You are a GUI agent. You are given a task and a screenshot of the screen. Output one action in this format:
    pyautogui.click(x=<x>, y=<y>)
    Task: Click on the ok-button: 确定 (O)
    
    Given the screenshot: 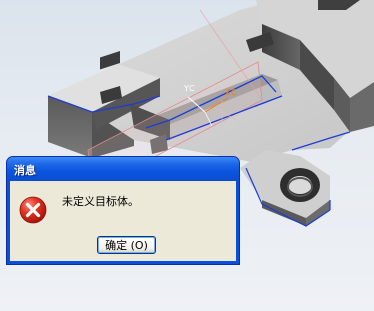 What is the action you would take?
    pyautogui.click(x=126, y=245)
    